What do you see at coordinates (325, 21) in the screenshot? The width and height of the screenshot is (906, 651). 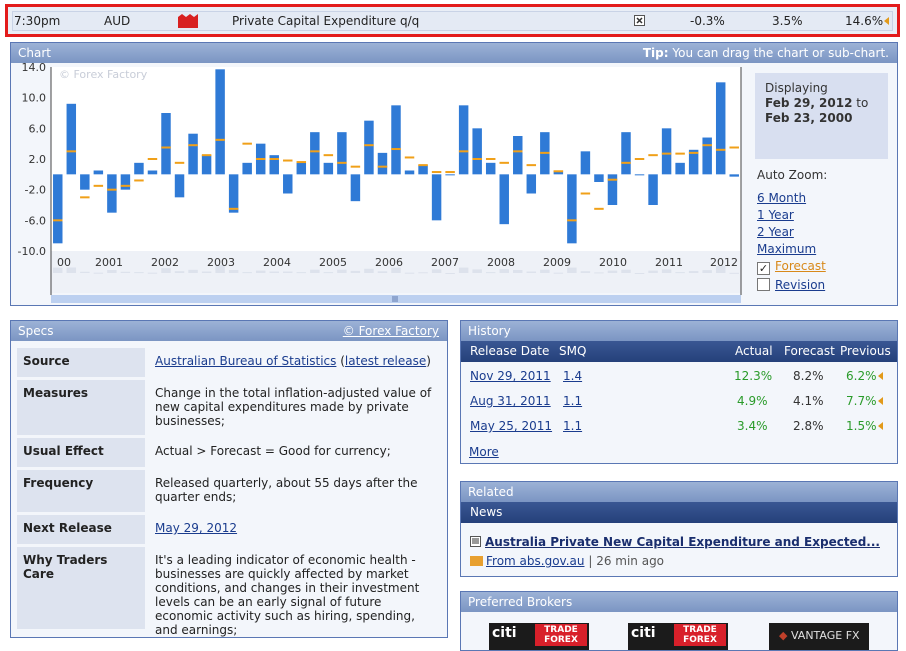 I see `event-title: Private Capital Expenditure q/q` at bounding box center [325, 21].